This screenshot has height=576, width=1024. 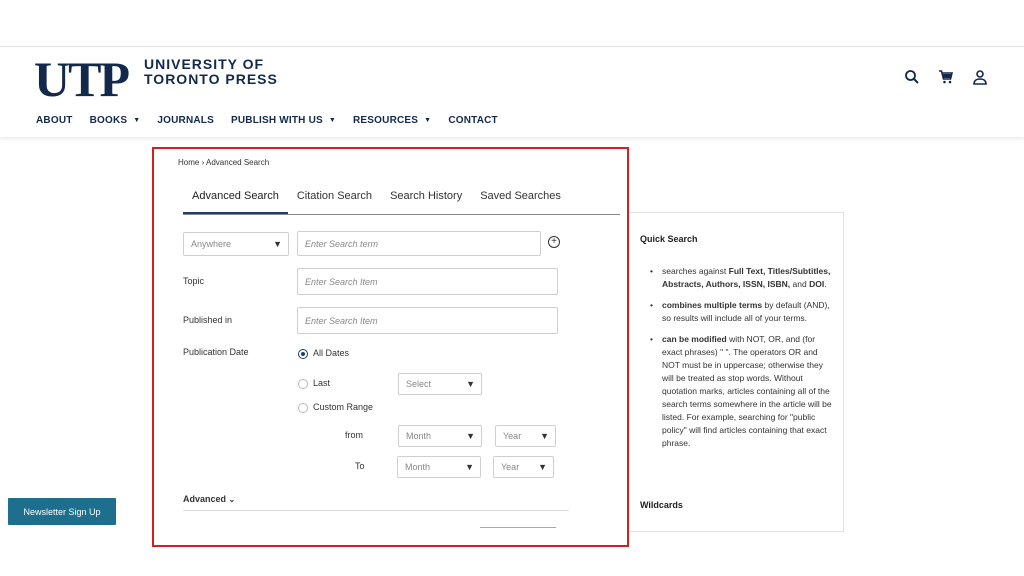 What do you see at coordinates (694, 339) in the screenshot?
I see `bold-text: can be modified` at bounding box center [694, 339].